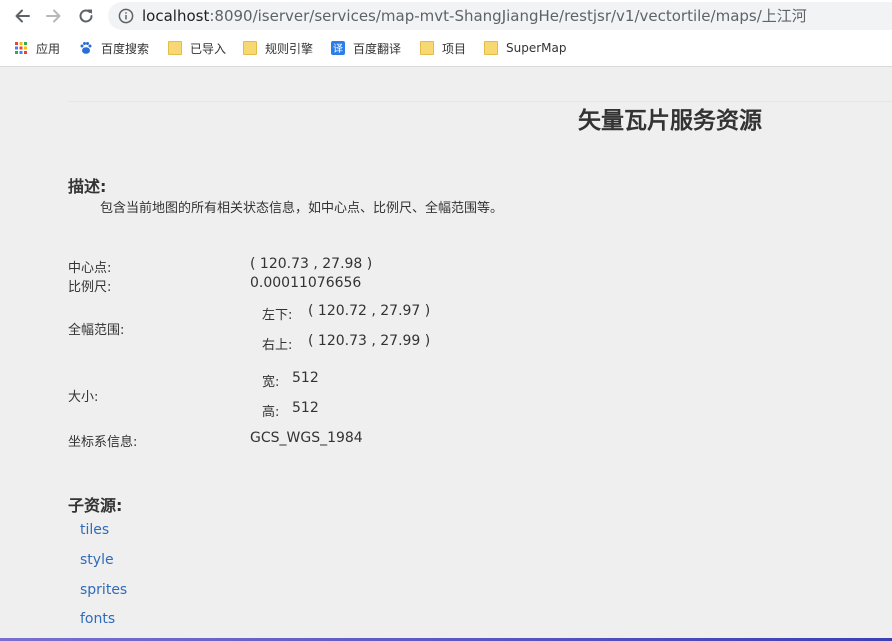 The width and height of the screenshot is (892, 641). I want to click on crs-label: 坐标系信息:, so click(103, 442).